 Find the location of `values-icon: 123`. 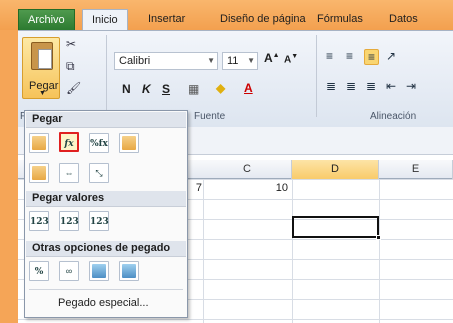

values-icon: 123 is located at coordinates (39, 221).